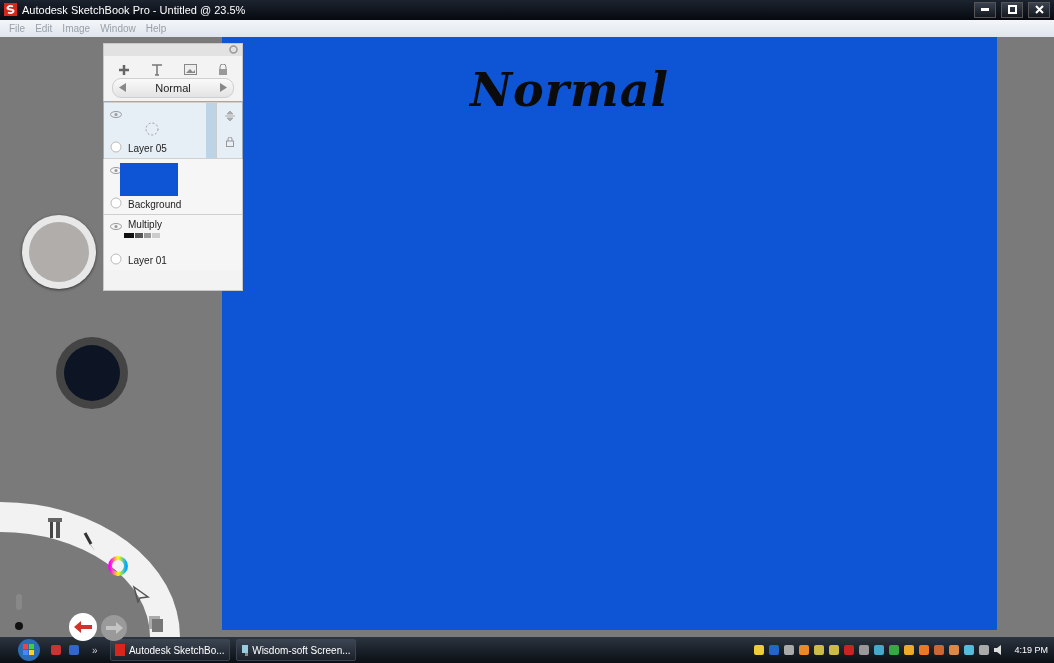  I want to click on layers-icon, so click(156, 623).